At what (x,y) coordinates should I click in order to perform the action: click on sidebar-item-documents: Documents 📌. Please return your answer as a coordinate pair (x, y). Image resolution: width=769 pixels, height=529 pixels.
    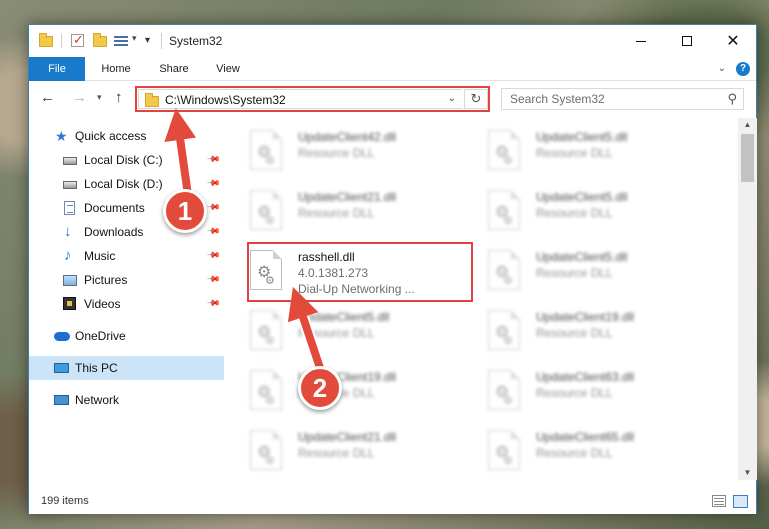
    Looking at the image, I should click on (126, 208).